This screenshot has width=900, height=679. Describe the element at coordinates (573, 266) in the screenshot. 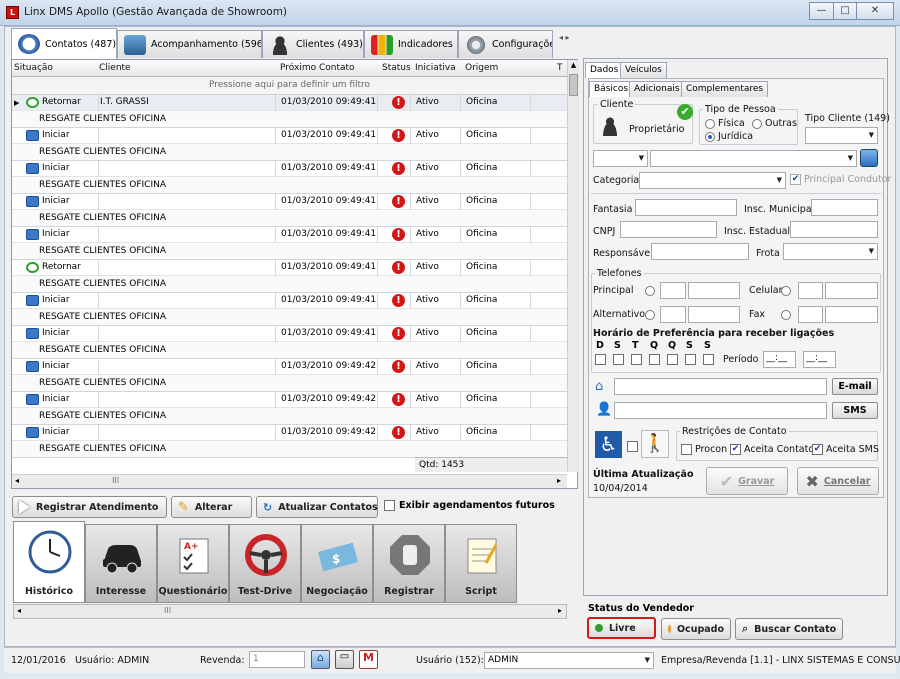

I see `vertical-scrollbar: ▲` at that location.